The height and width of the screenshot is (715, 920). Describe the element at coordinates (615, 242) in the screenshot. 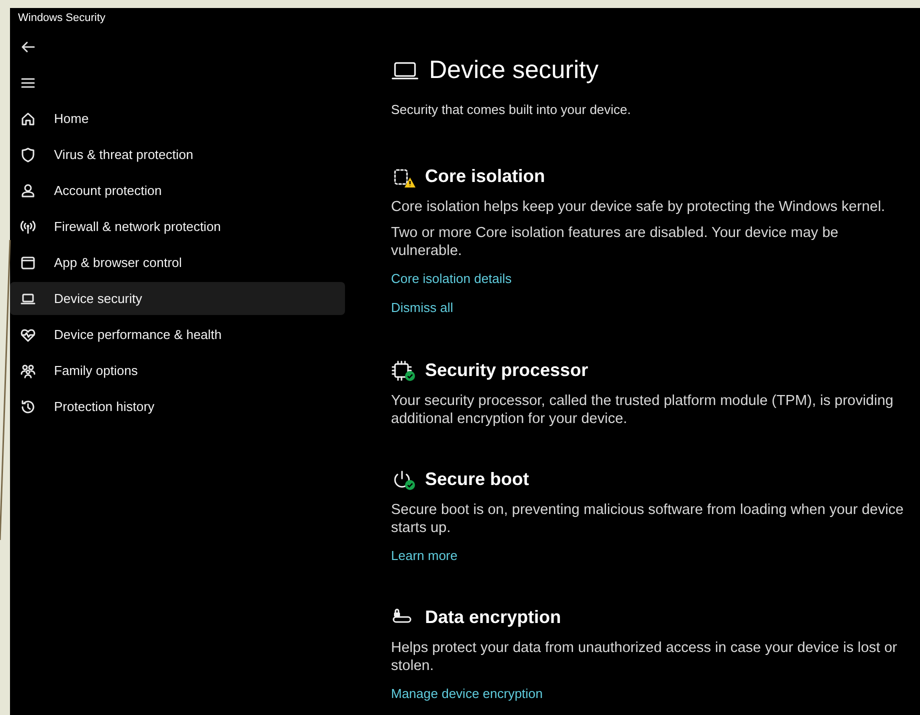

I see `section-description: Two or more Core isolation features are disabled. Your device may be vulnerable.` at that location.